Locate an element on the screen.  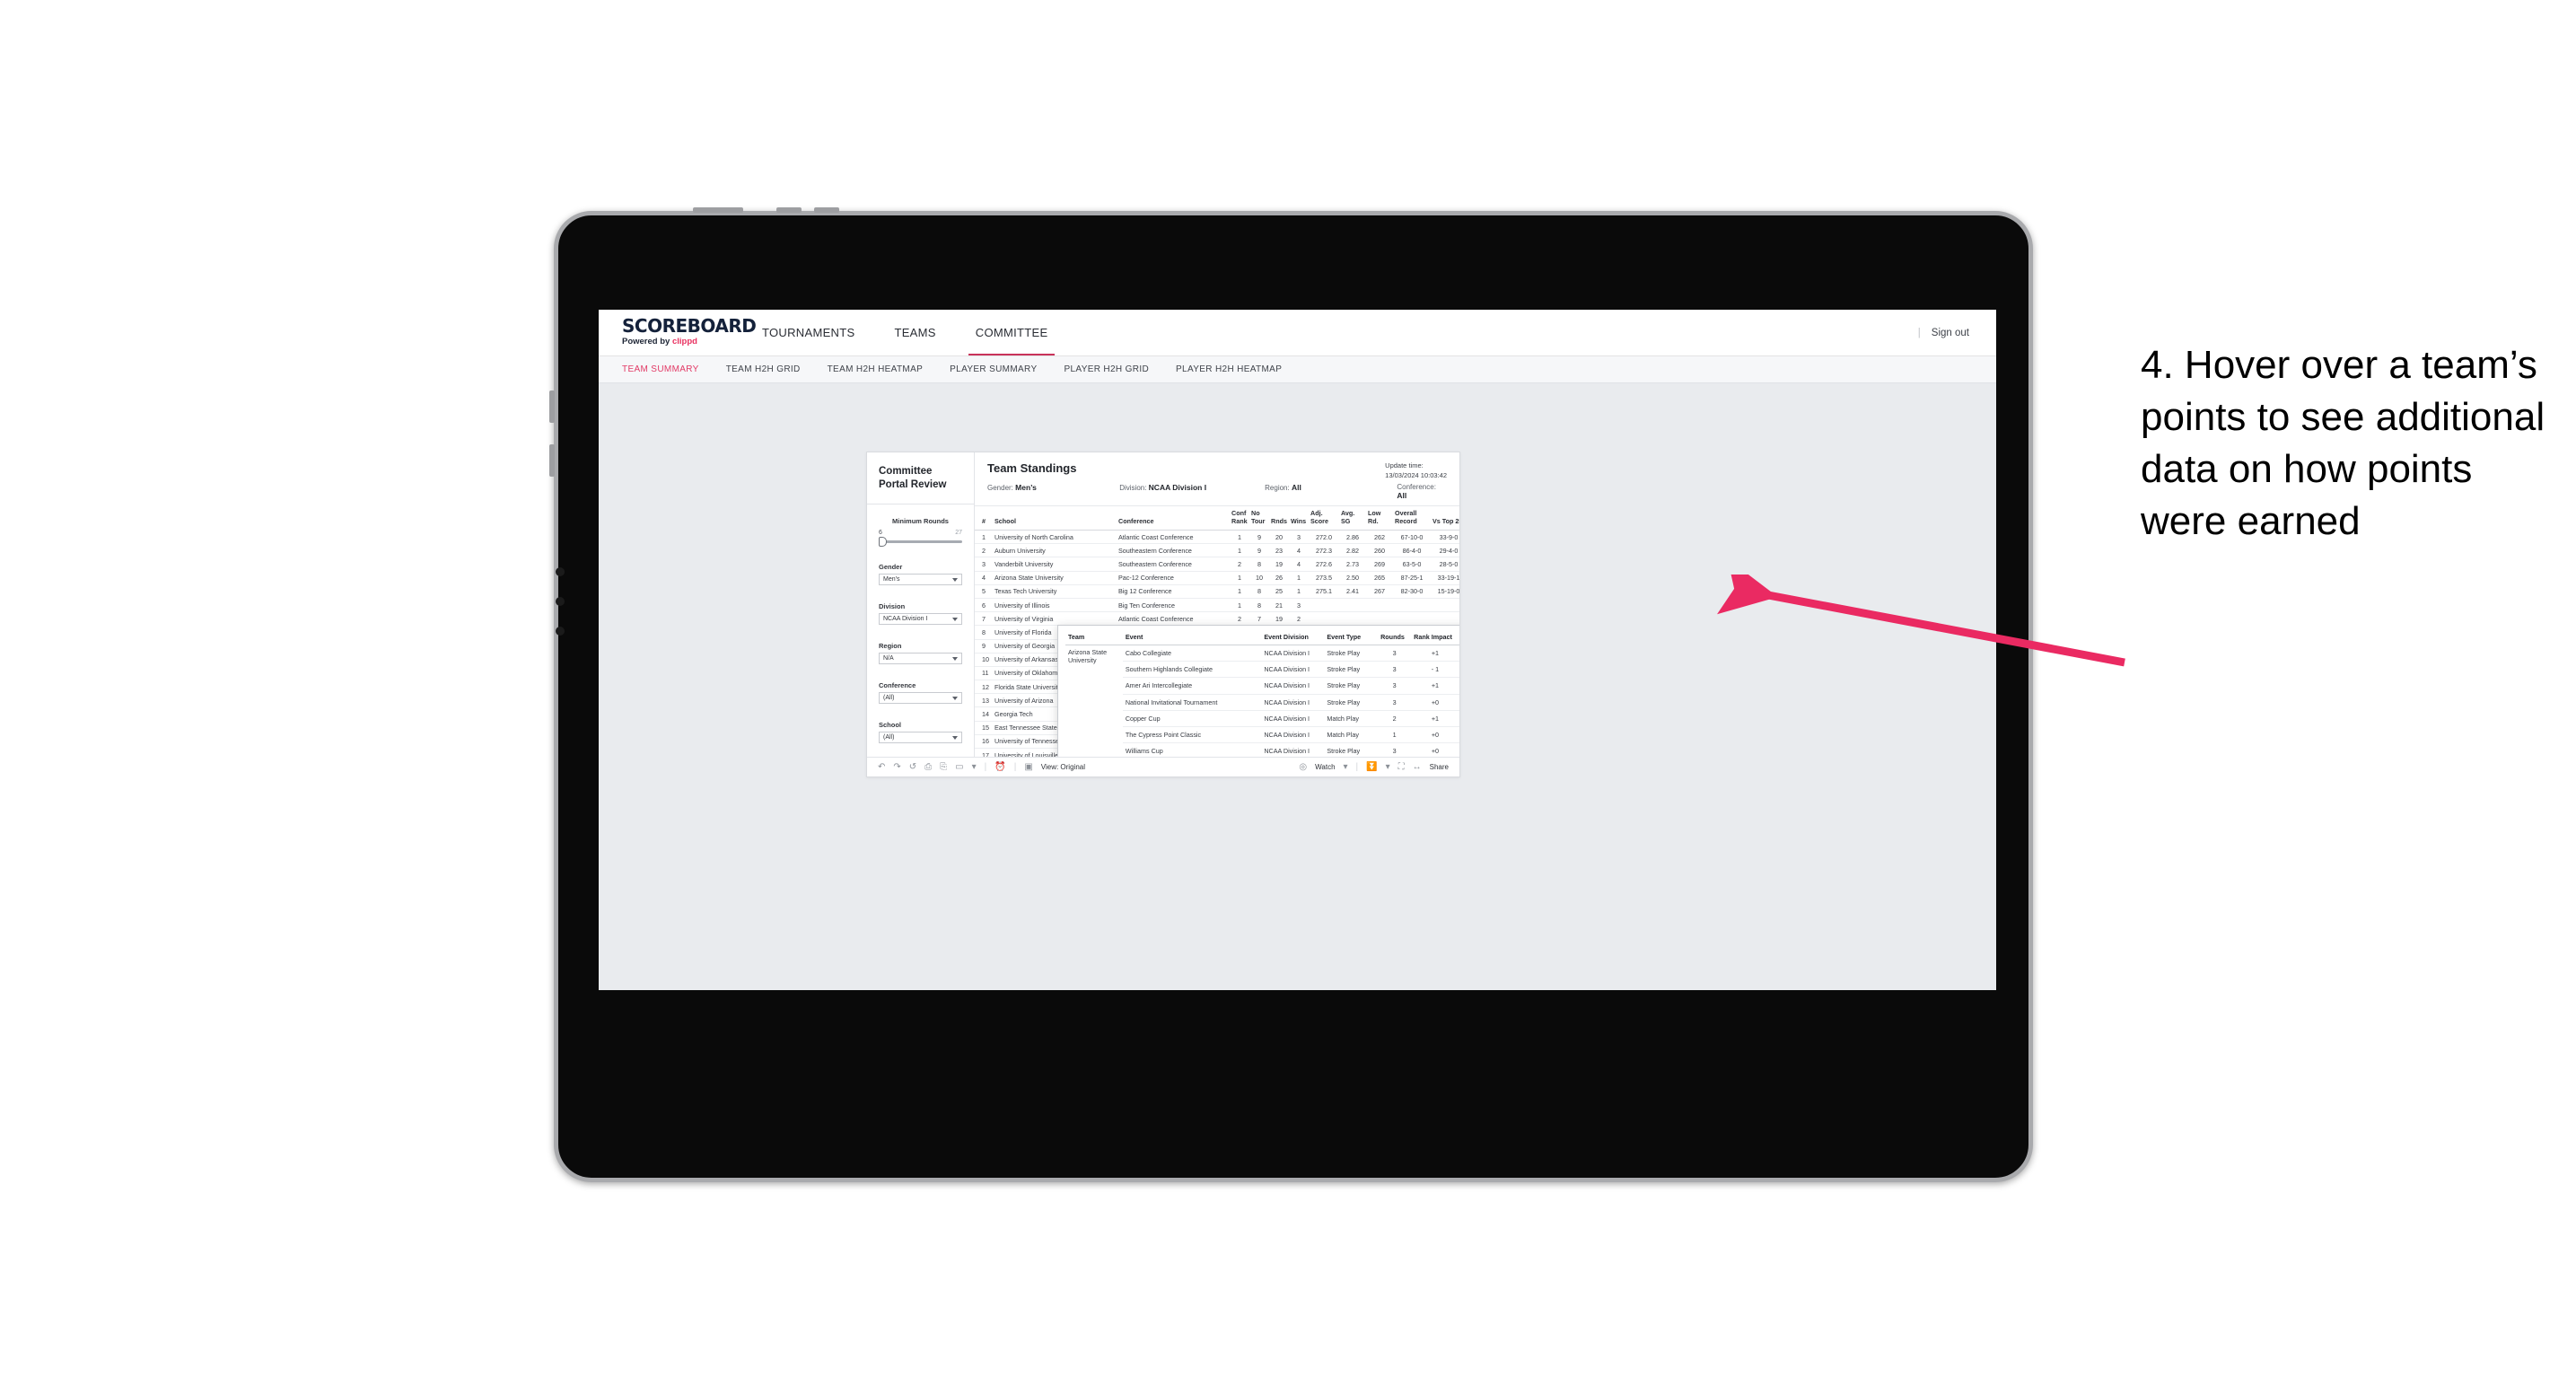
tab-team-h2h-grid: TEAM H2H GRID is located at coordinates (763, 369).